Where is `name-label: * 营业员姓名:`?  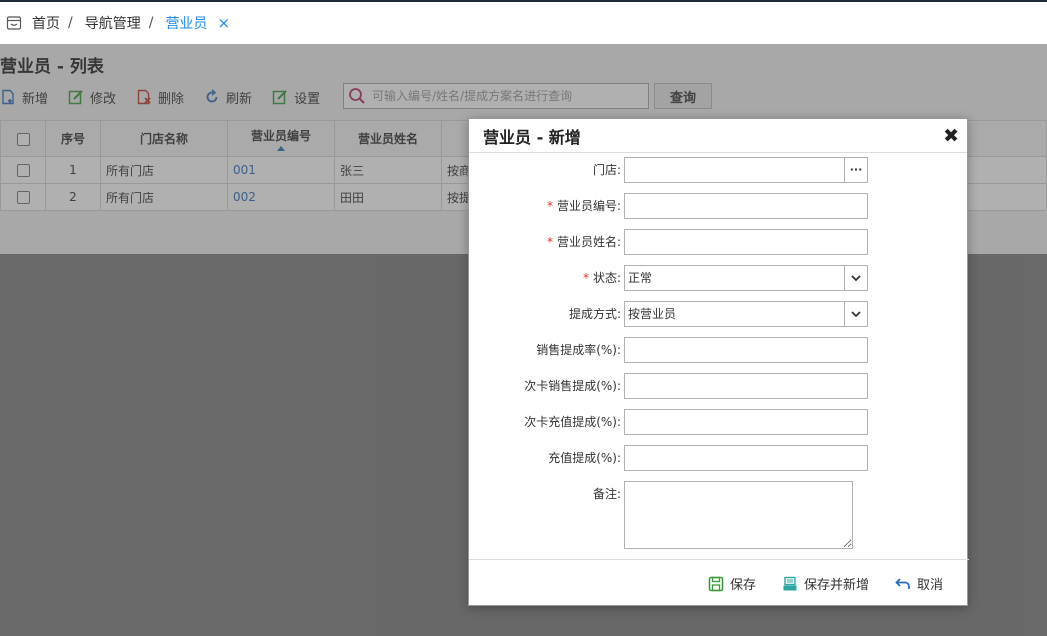 name-label: * 营业员姓名: is located at coordinates (584, 242).